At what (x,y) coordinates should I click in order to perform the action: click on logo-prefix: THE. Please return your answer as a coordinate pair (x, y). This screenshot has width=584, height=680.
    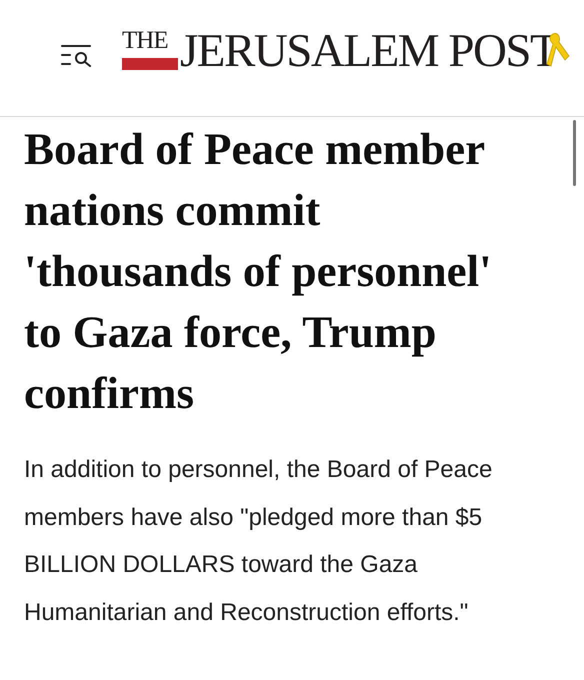
    Looking at the image, I should click on (145, 41).